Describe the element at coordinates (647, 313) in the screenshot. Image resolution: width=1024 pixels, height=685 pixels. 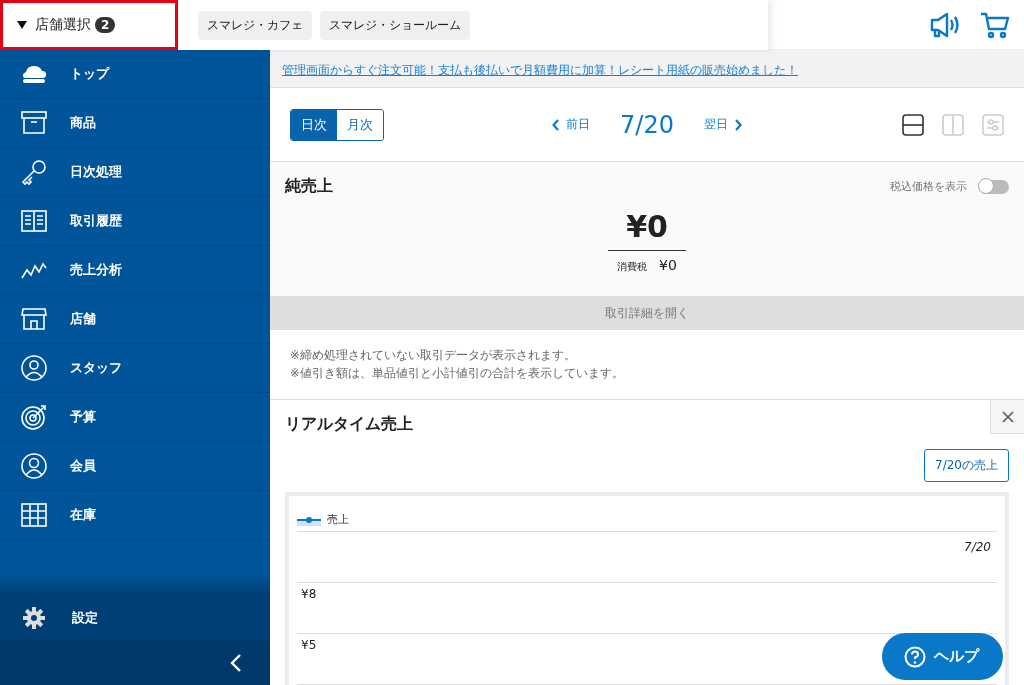
I see `details-button: 取引詳細を開く` at that location.